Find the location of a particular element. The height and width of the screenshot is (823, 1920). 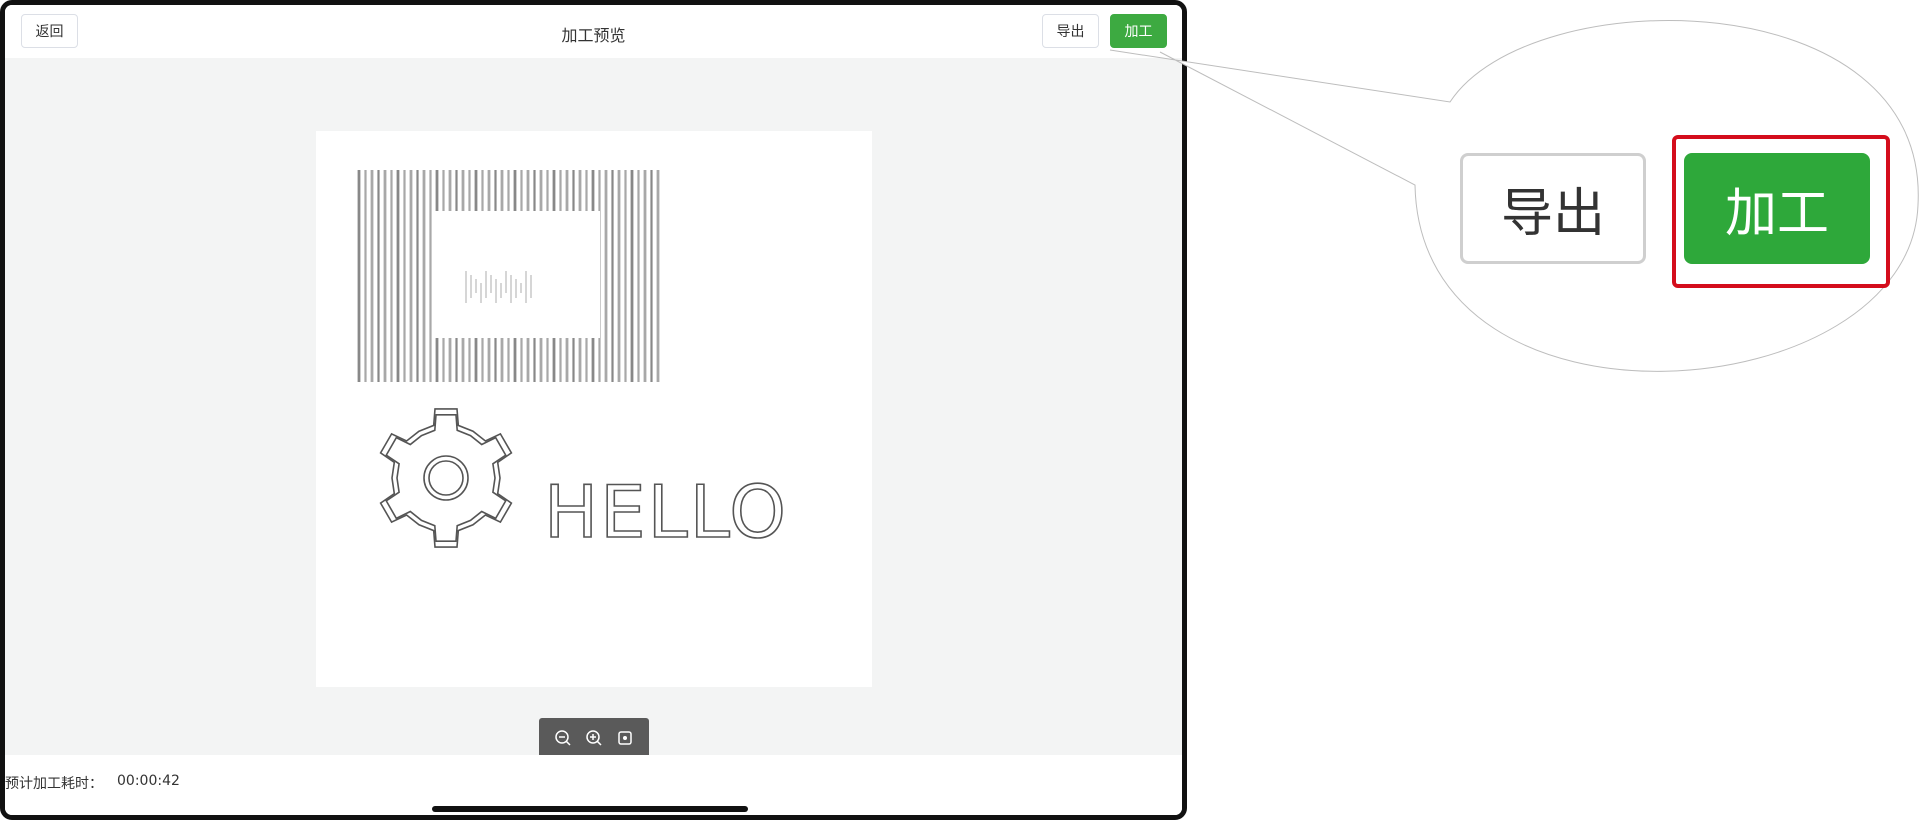

zoom-toolbar is located at coordinates (594, 738).